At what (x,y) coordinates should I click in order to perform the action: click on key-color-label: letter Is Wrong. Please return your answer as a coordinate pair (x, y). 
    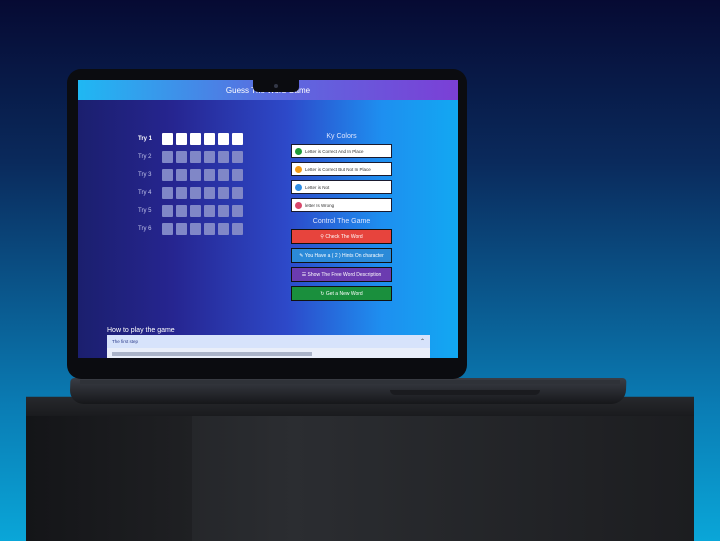
    Looking at the image, I should click on (320, 205).